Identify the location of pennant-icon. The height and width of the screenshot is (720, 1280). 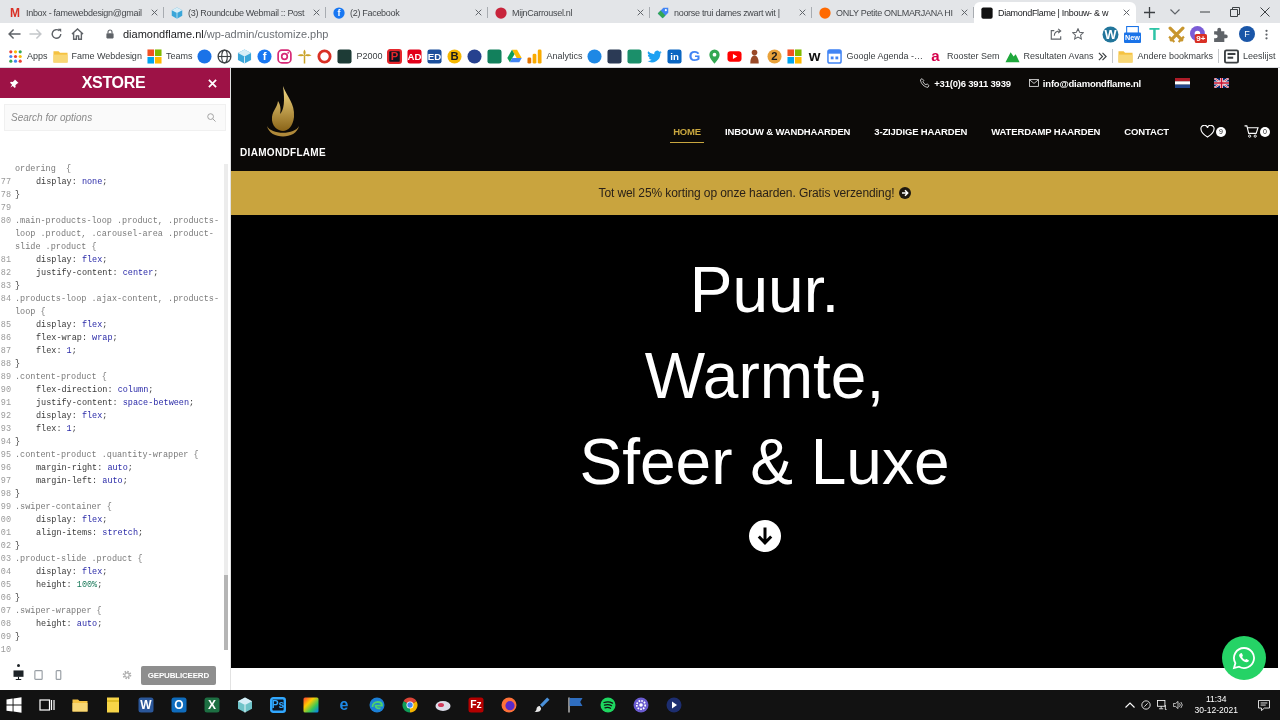
(575, 705).